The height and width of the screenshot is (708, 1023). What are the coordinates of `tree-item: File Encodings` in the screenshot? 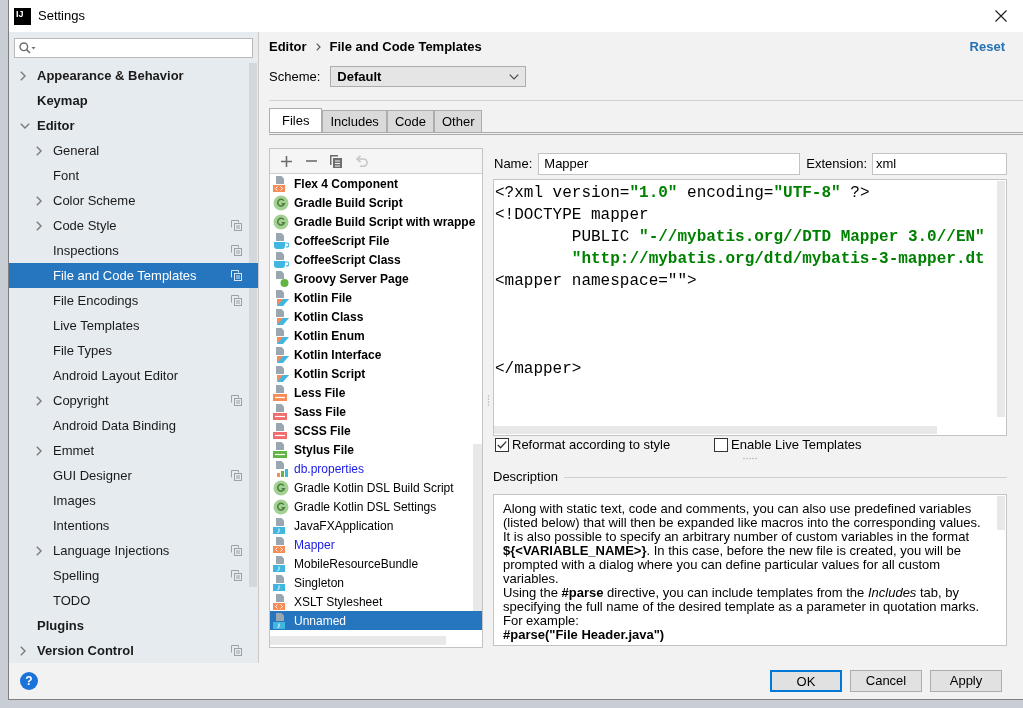 It's located at (133, 300).